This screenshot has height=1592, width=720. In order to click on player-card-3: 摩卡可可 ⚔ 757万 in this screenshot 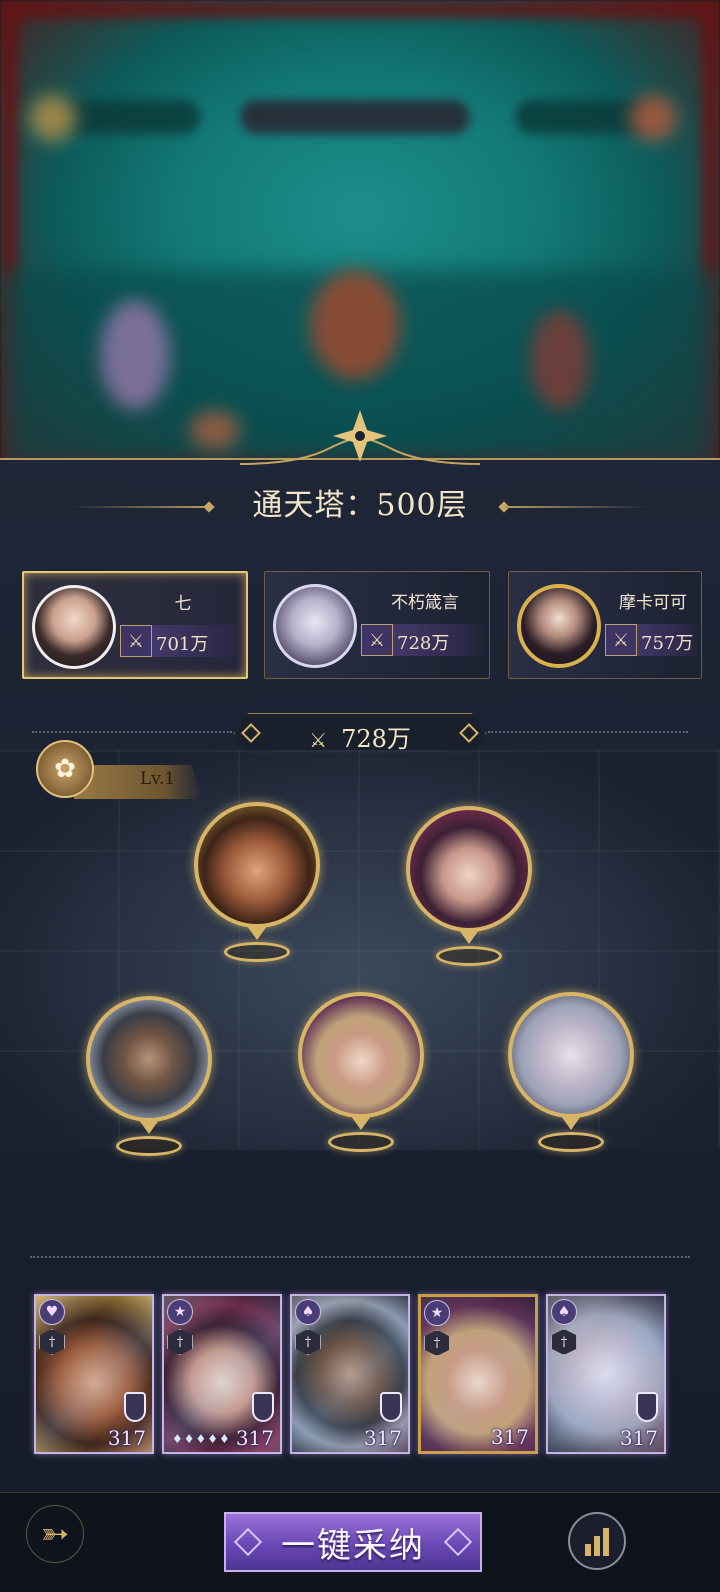, I will do `click(605, 625)`.